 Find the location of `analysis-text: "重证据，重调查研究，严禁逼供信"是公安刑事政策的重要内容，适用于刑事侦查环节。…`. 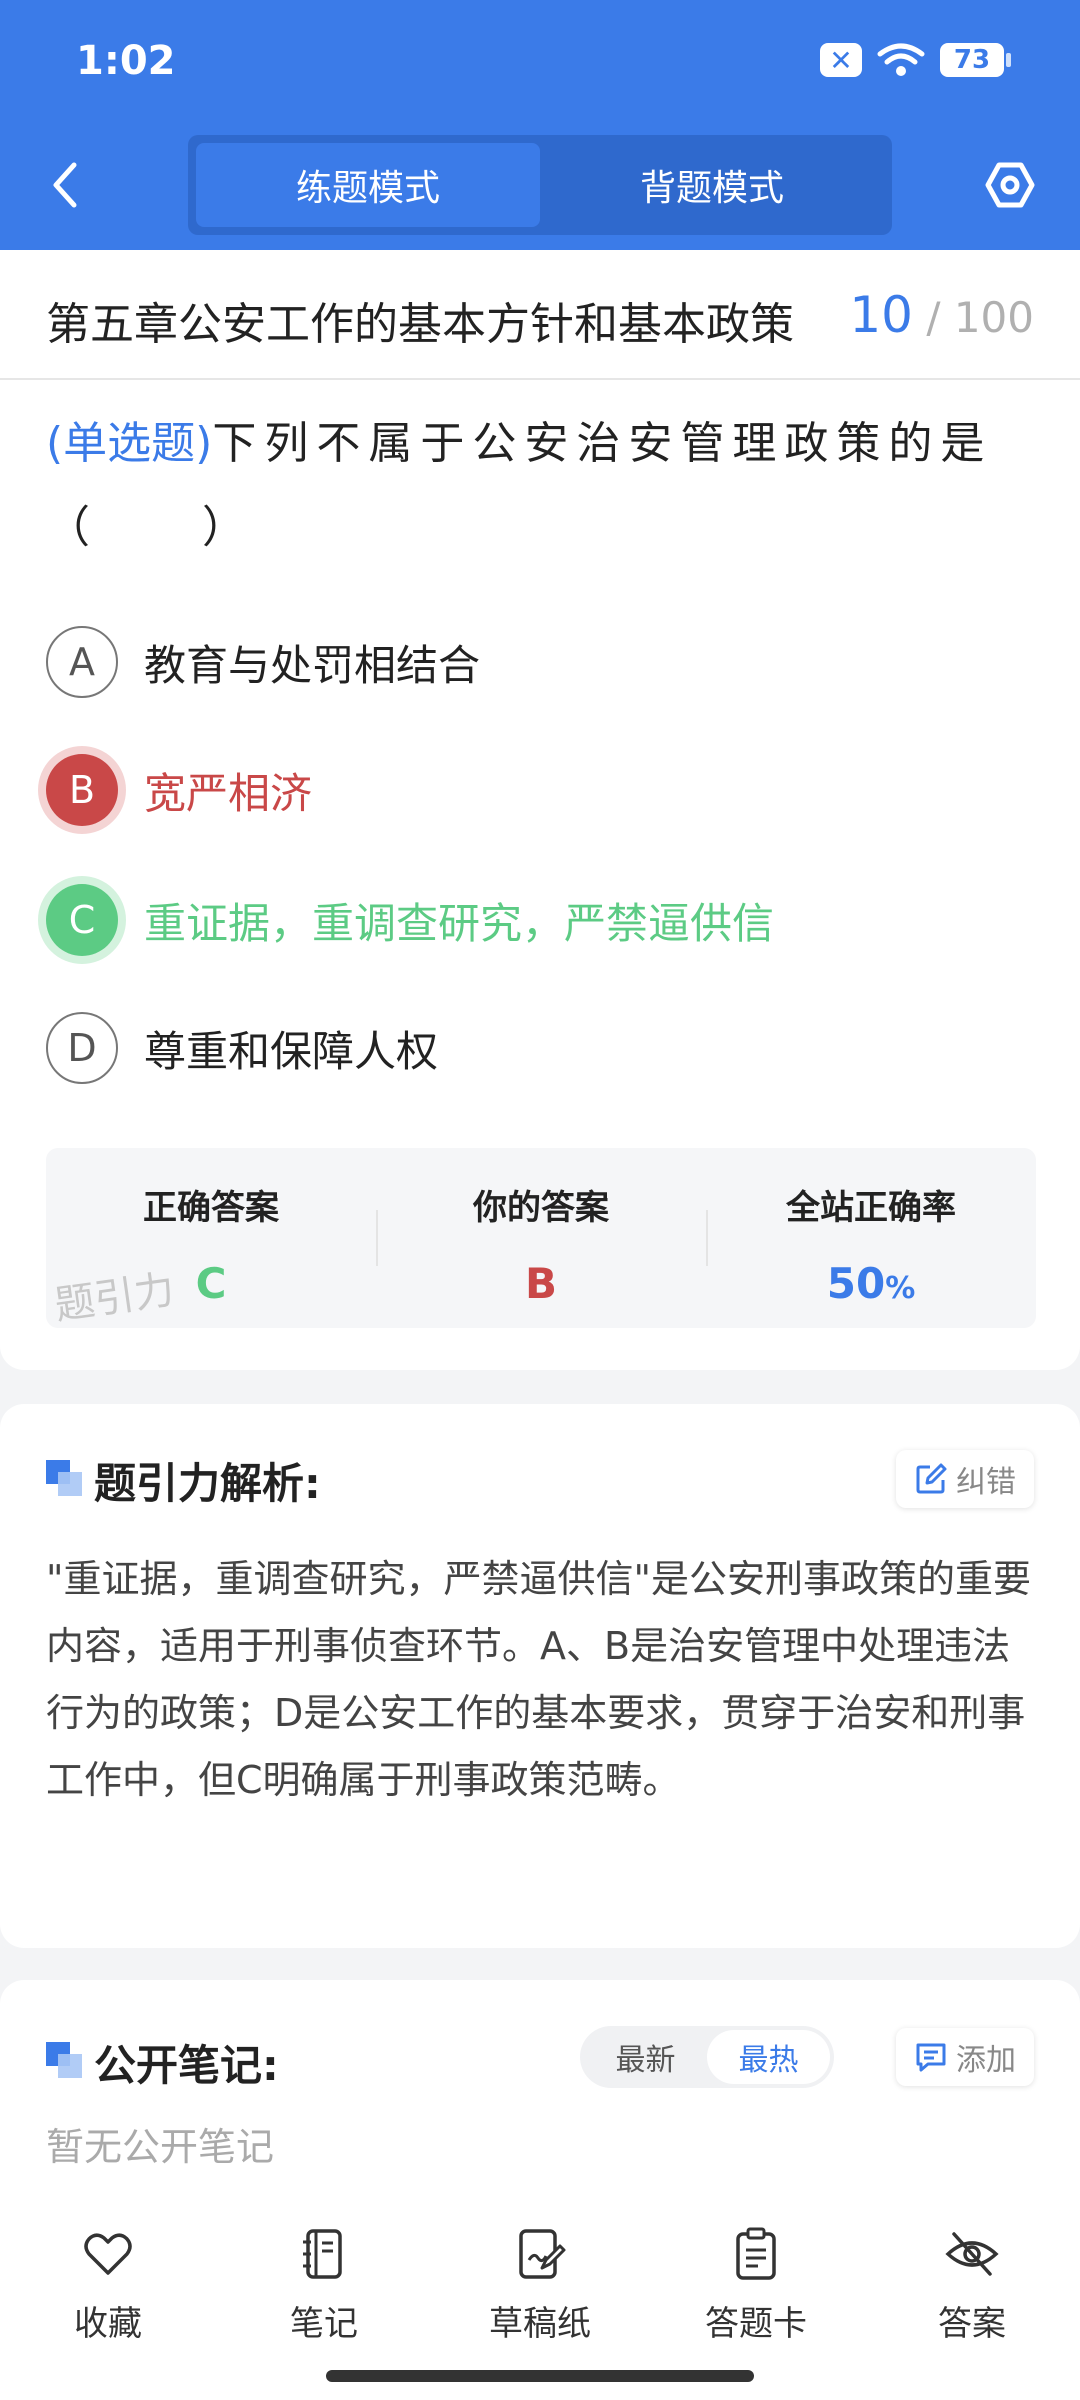

analysis-text: "重证据，重调查研究，严禁逼供信"是公安刑事政策的重要内容，适用于刑事侦查环节。… is located at coordinates (538, 1679).